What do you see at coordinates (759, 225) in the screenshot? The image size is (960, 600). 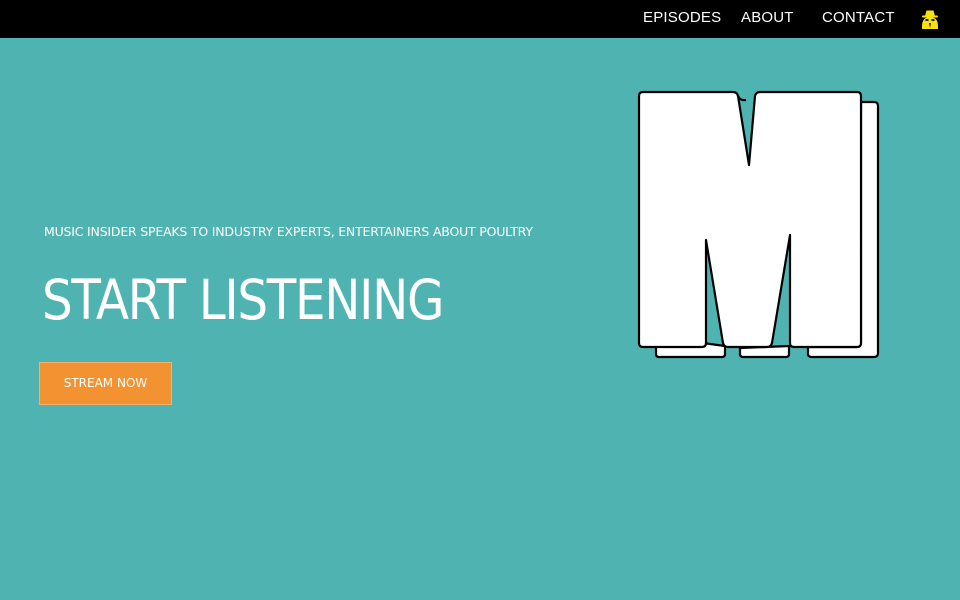 I see `m-letter-logo` at bounding box center [759, 225].